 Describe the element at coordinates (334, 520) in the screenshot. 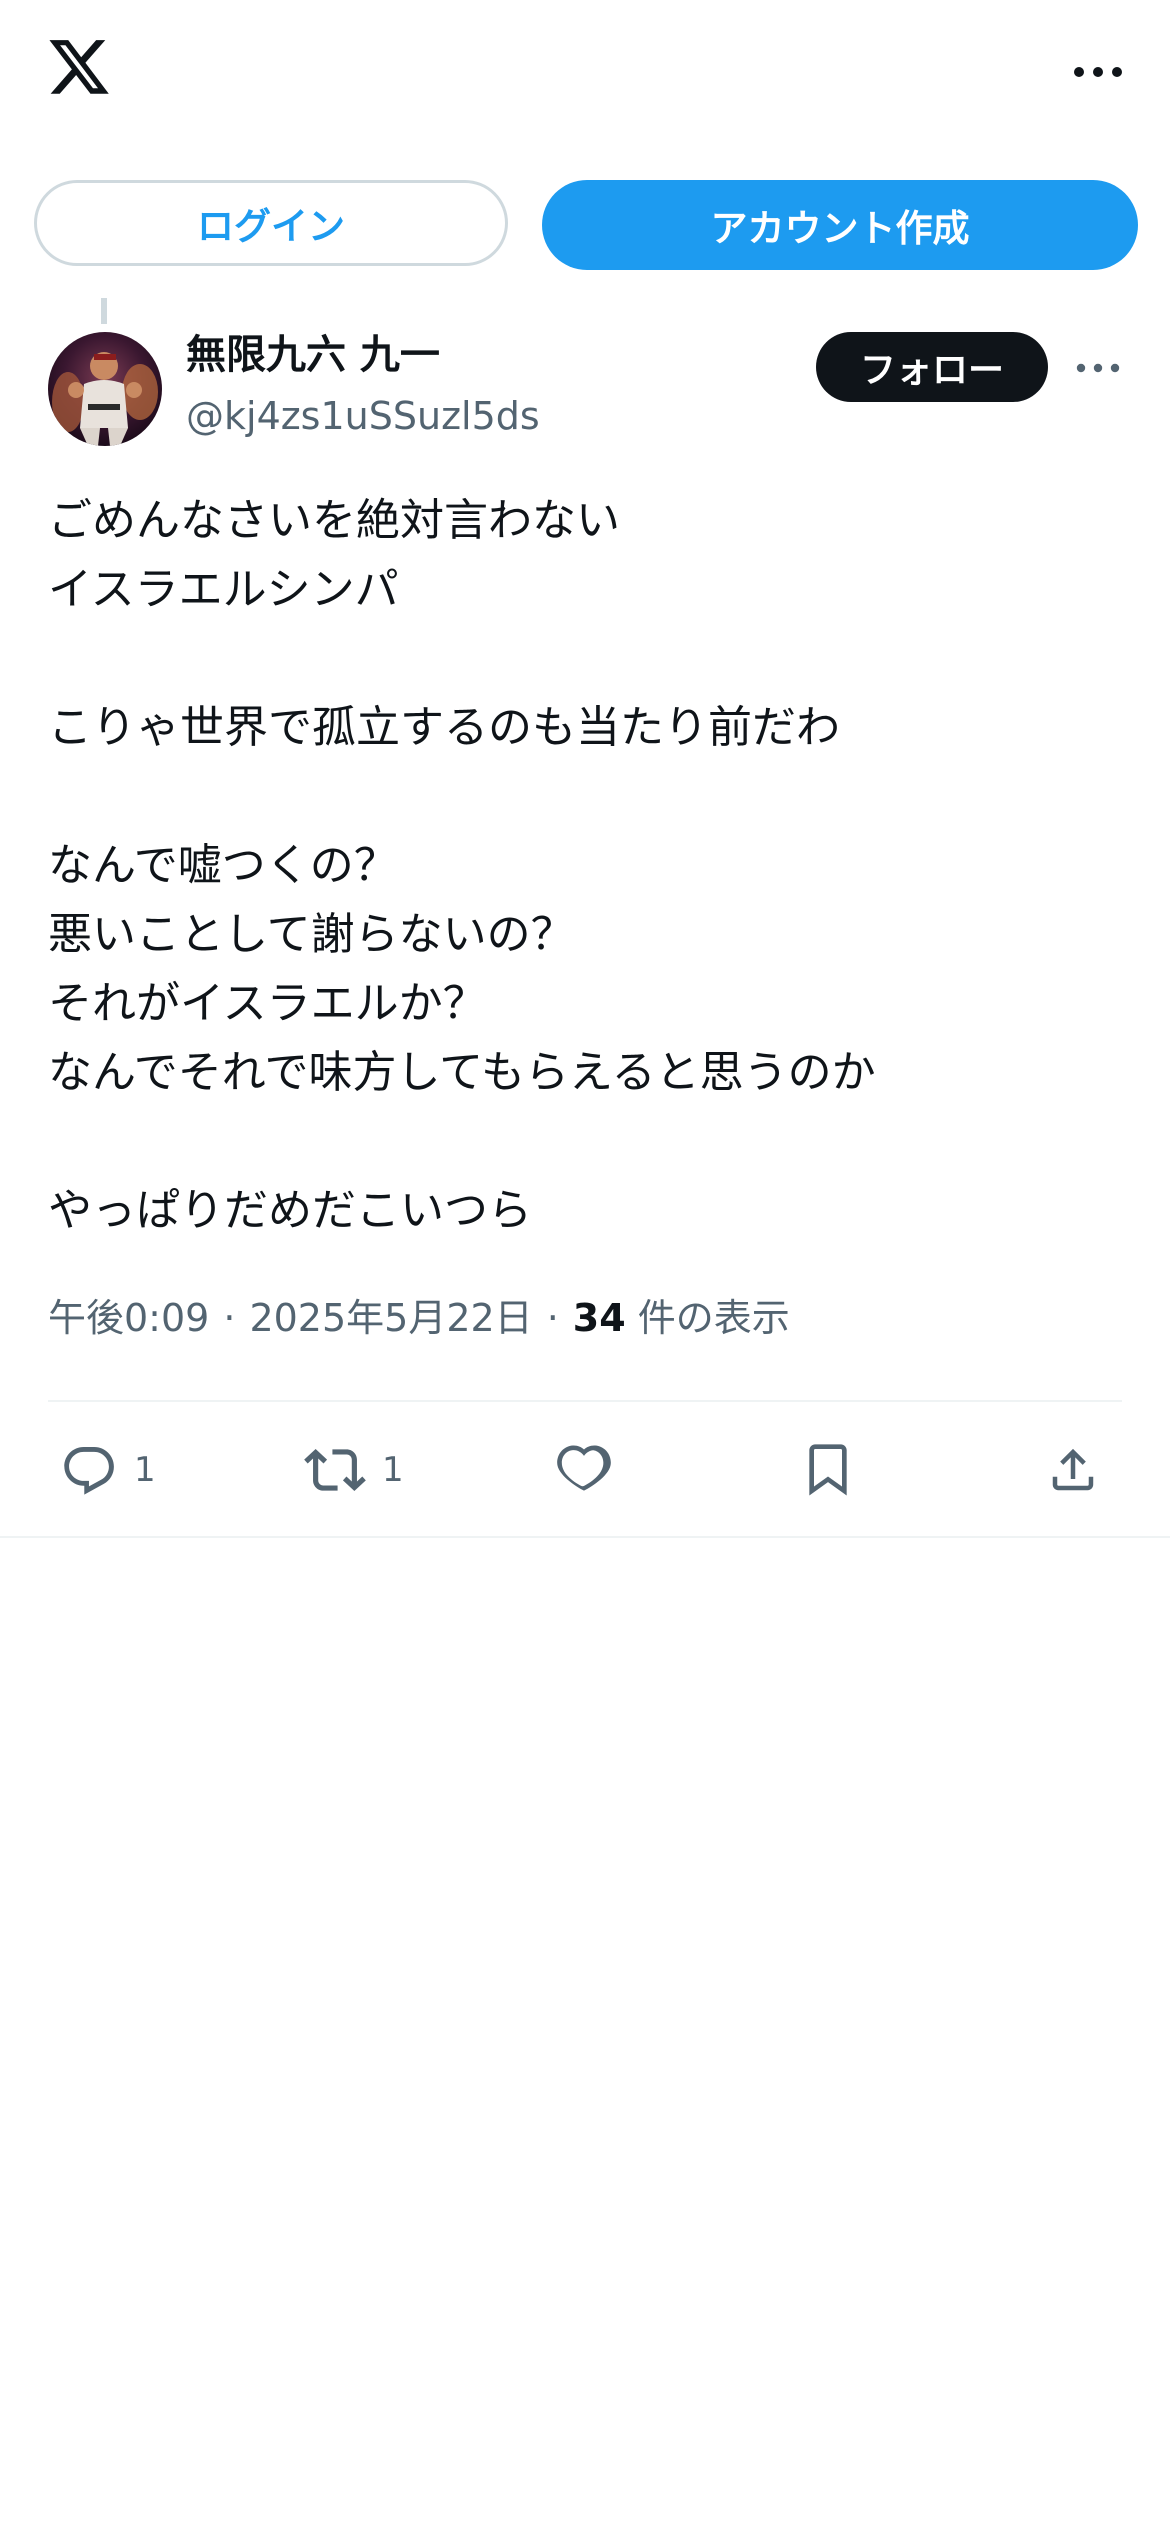

I see `tweet-text-line: ごめんなさいを絶対言わない` at that location.